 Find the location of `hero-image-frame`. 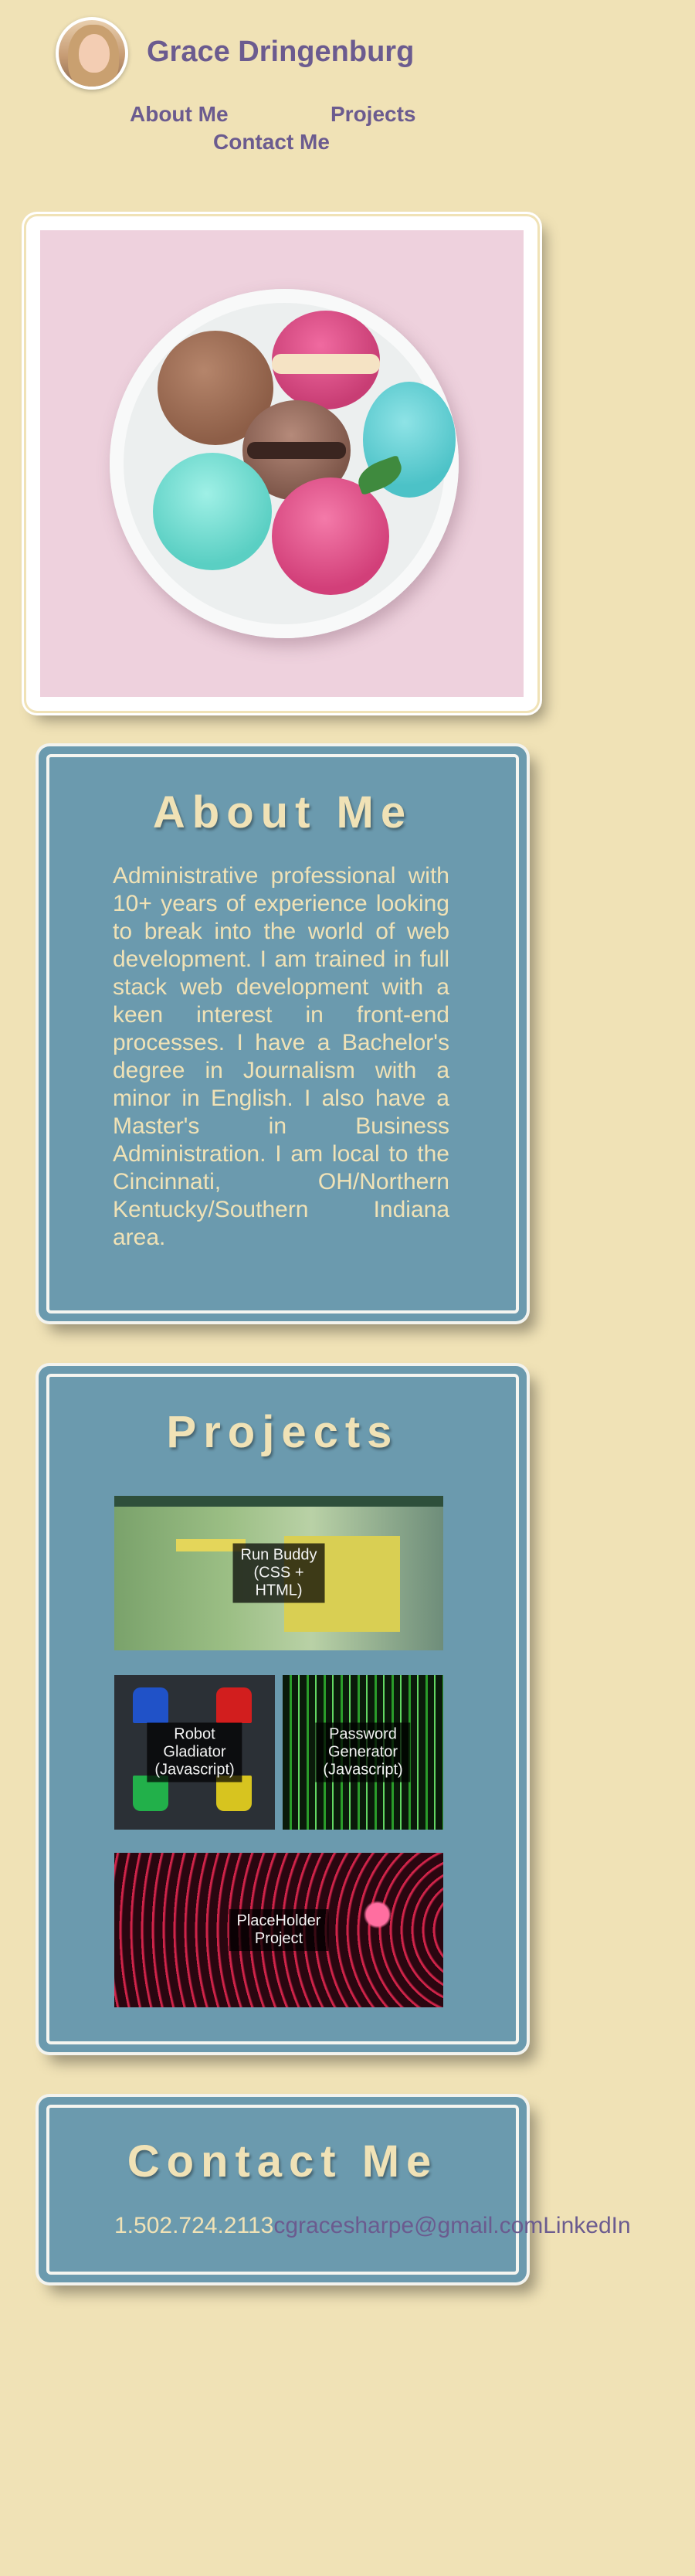

hero-image-frame is located at coordinates (281, 463).